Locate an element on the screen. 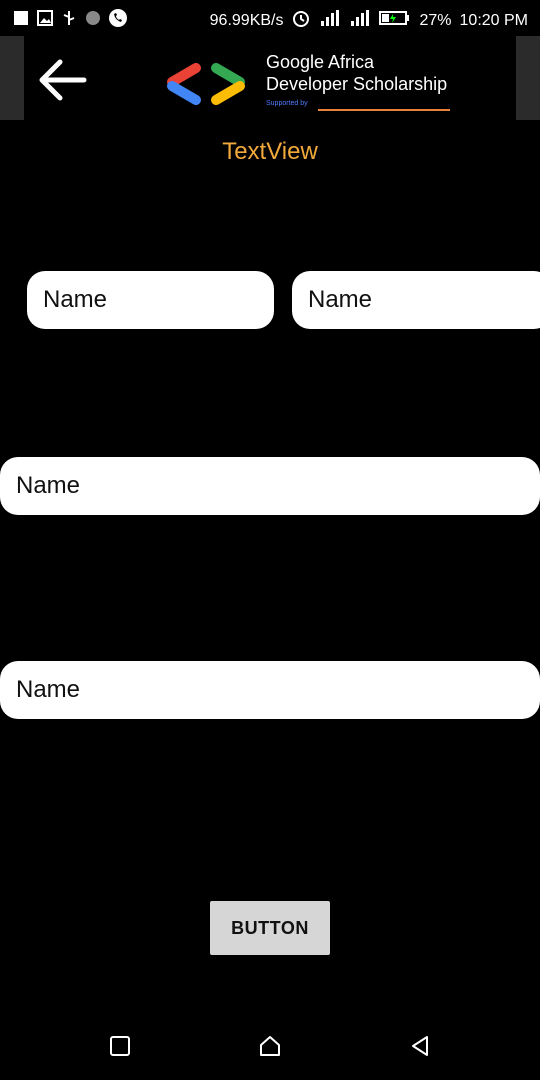 The height and width of the screenshot is (1080, 540). notification-square-icon is located at coordinates (21, 20).